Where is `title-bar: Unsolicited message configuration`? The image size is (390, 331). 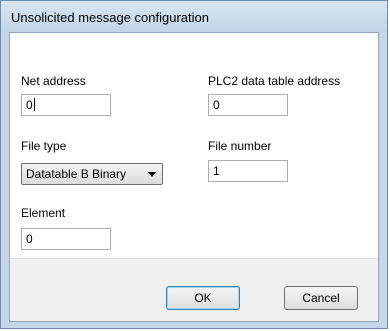
title-bar: Unsolicited message configuration is located at coordinates (194, 16).